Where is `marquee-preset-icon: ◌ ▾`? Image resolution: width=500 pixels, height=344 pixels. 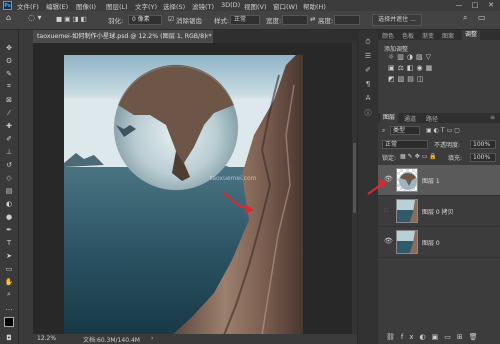
marquee-preset-icon: ◌ ▾ is located at coordinates (35, 17).